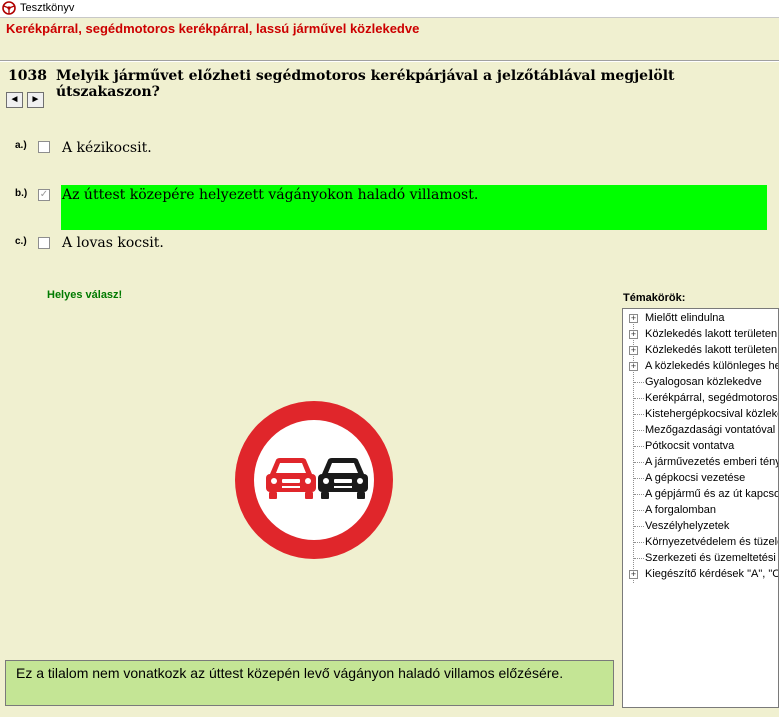  I want to click on steering-wheel-icon, so click(9, 8).